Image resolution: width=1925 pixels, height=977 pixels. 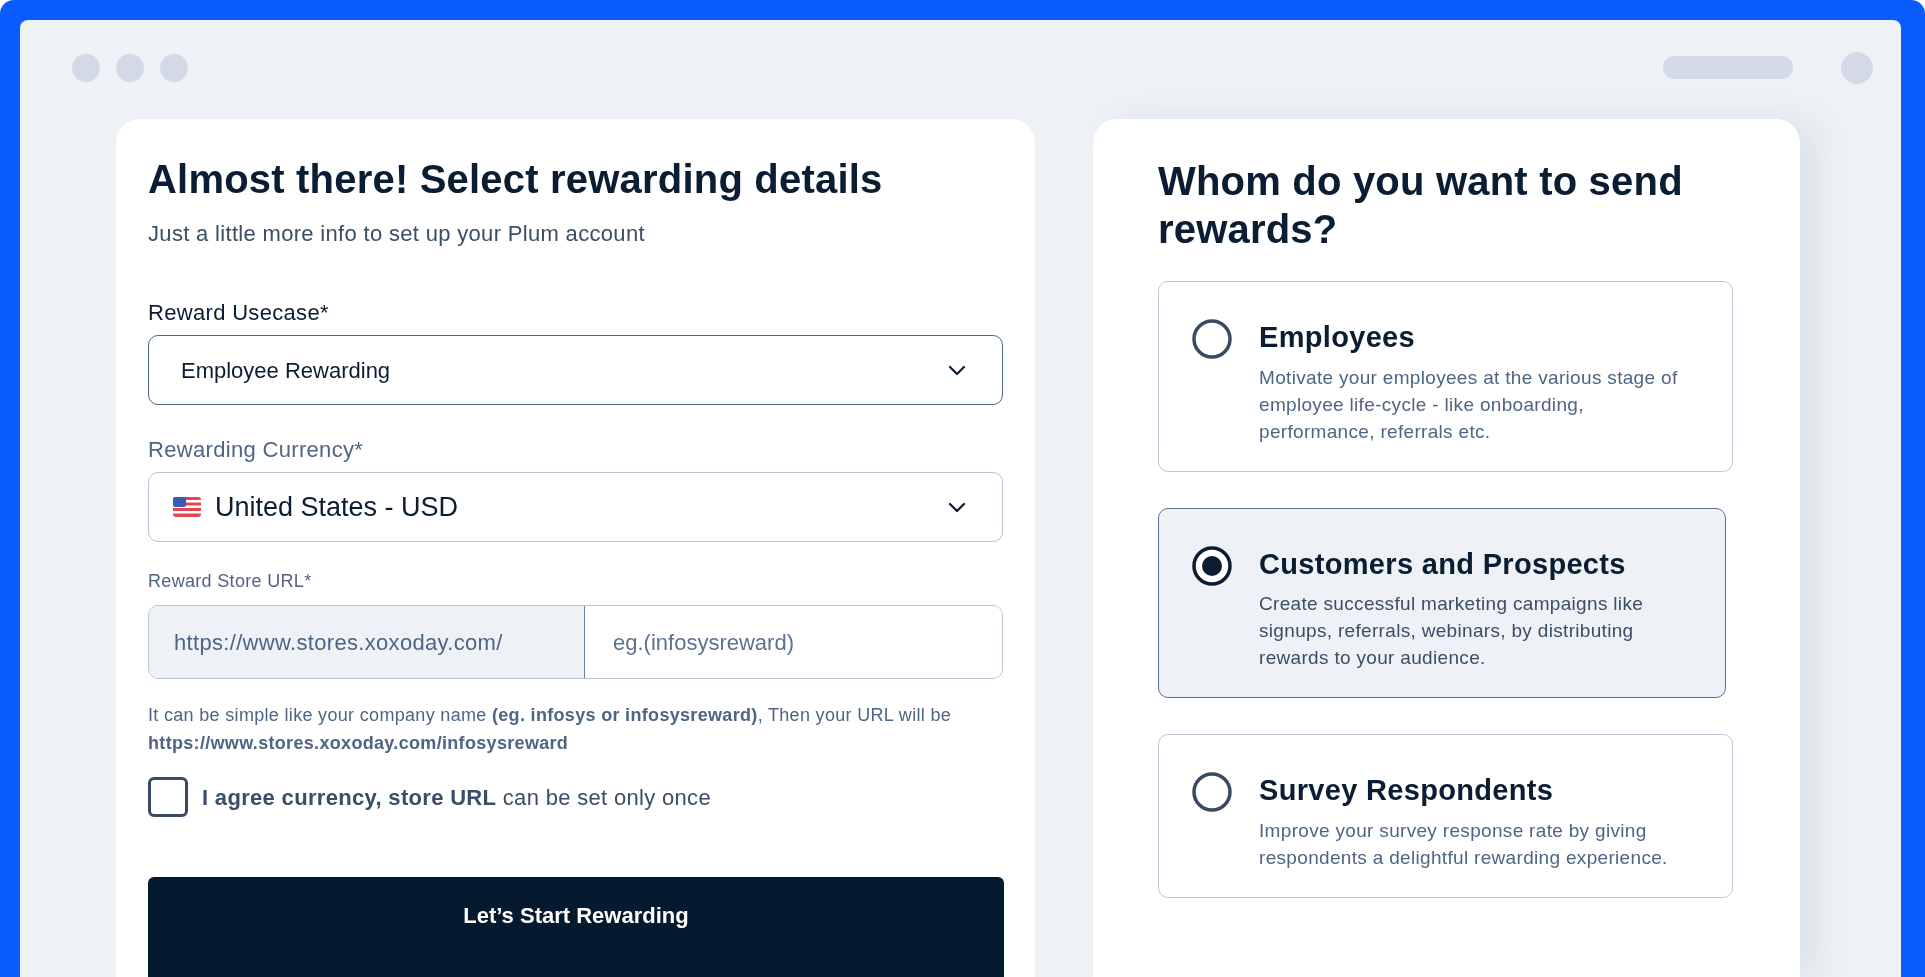 I want to click on checkbox, so click(x=168, y=797).